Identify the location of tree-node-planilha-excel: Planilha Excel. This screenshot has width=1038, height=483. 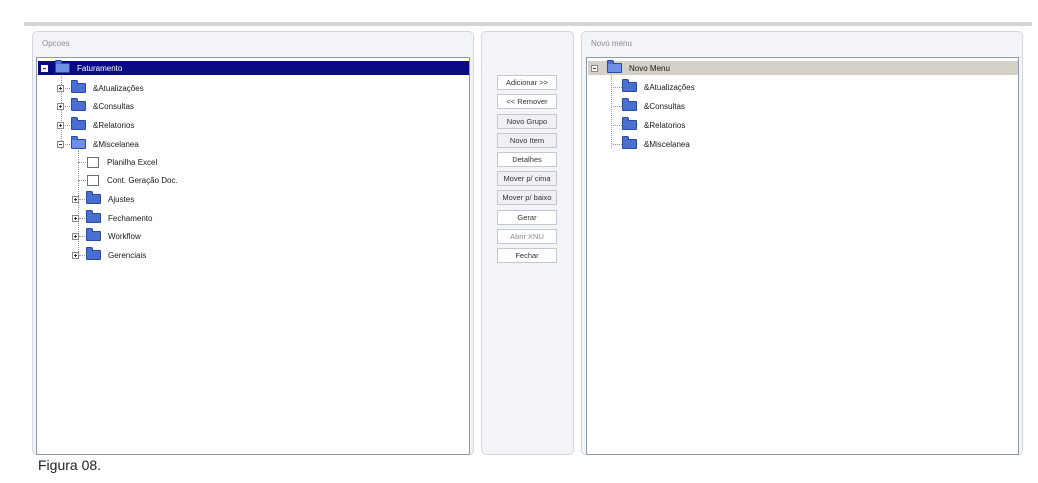
(122, 162).